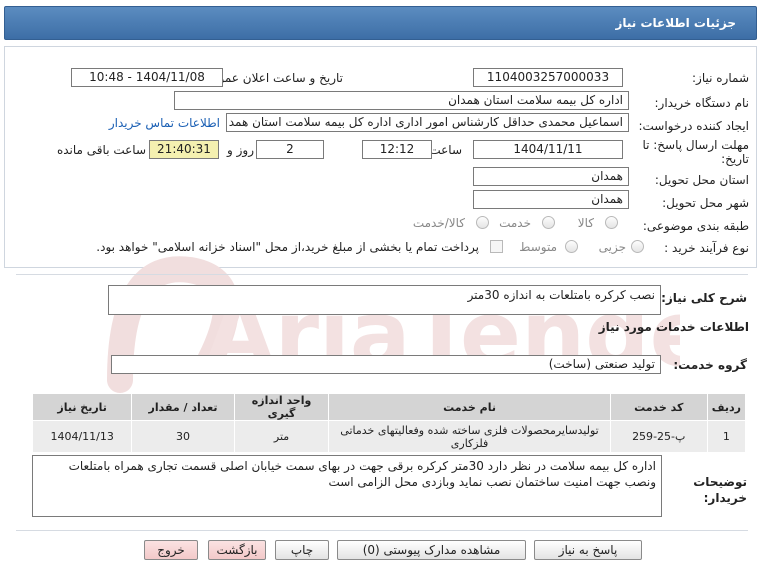  I want to click on exit-button: خروج, so click(171, 550).